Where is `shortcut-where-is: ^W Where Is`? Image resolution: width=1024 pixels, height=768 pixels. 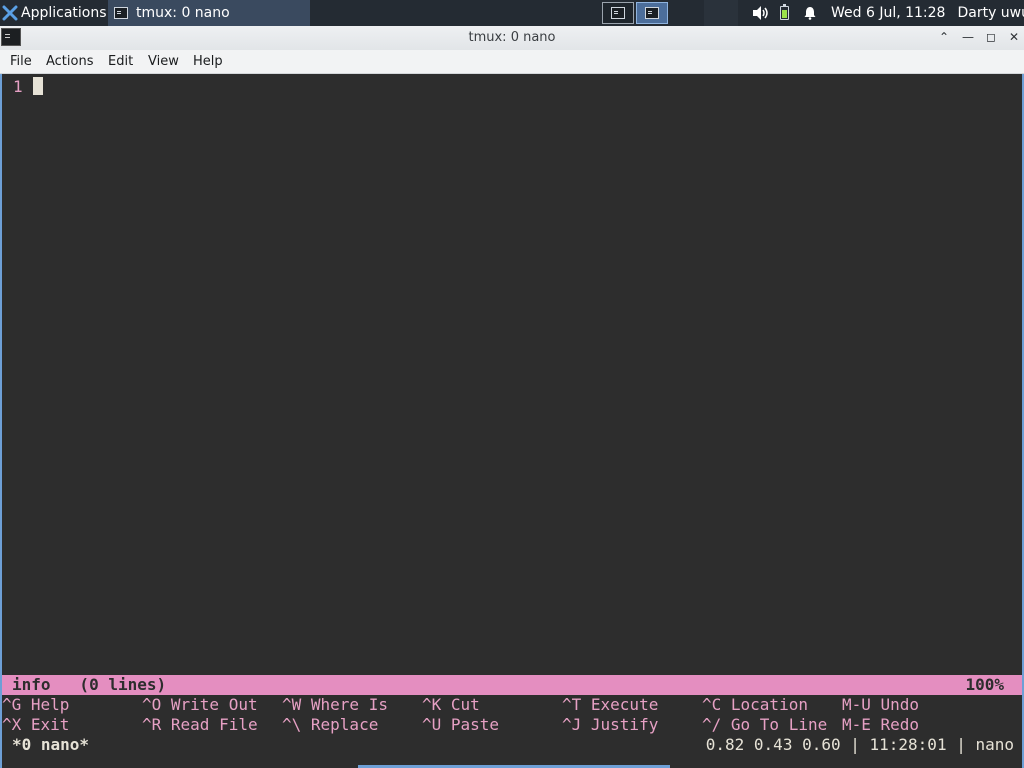 shortcut-where-is: ^W Where Is is located at coordinates (335, 704).